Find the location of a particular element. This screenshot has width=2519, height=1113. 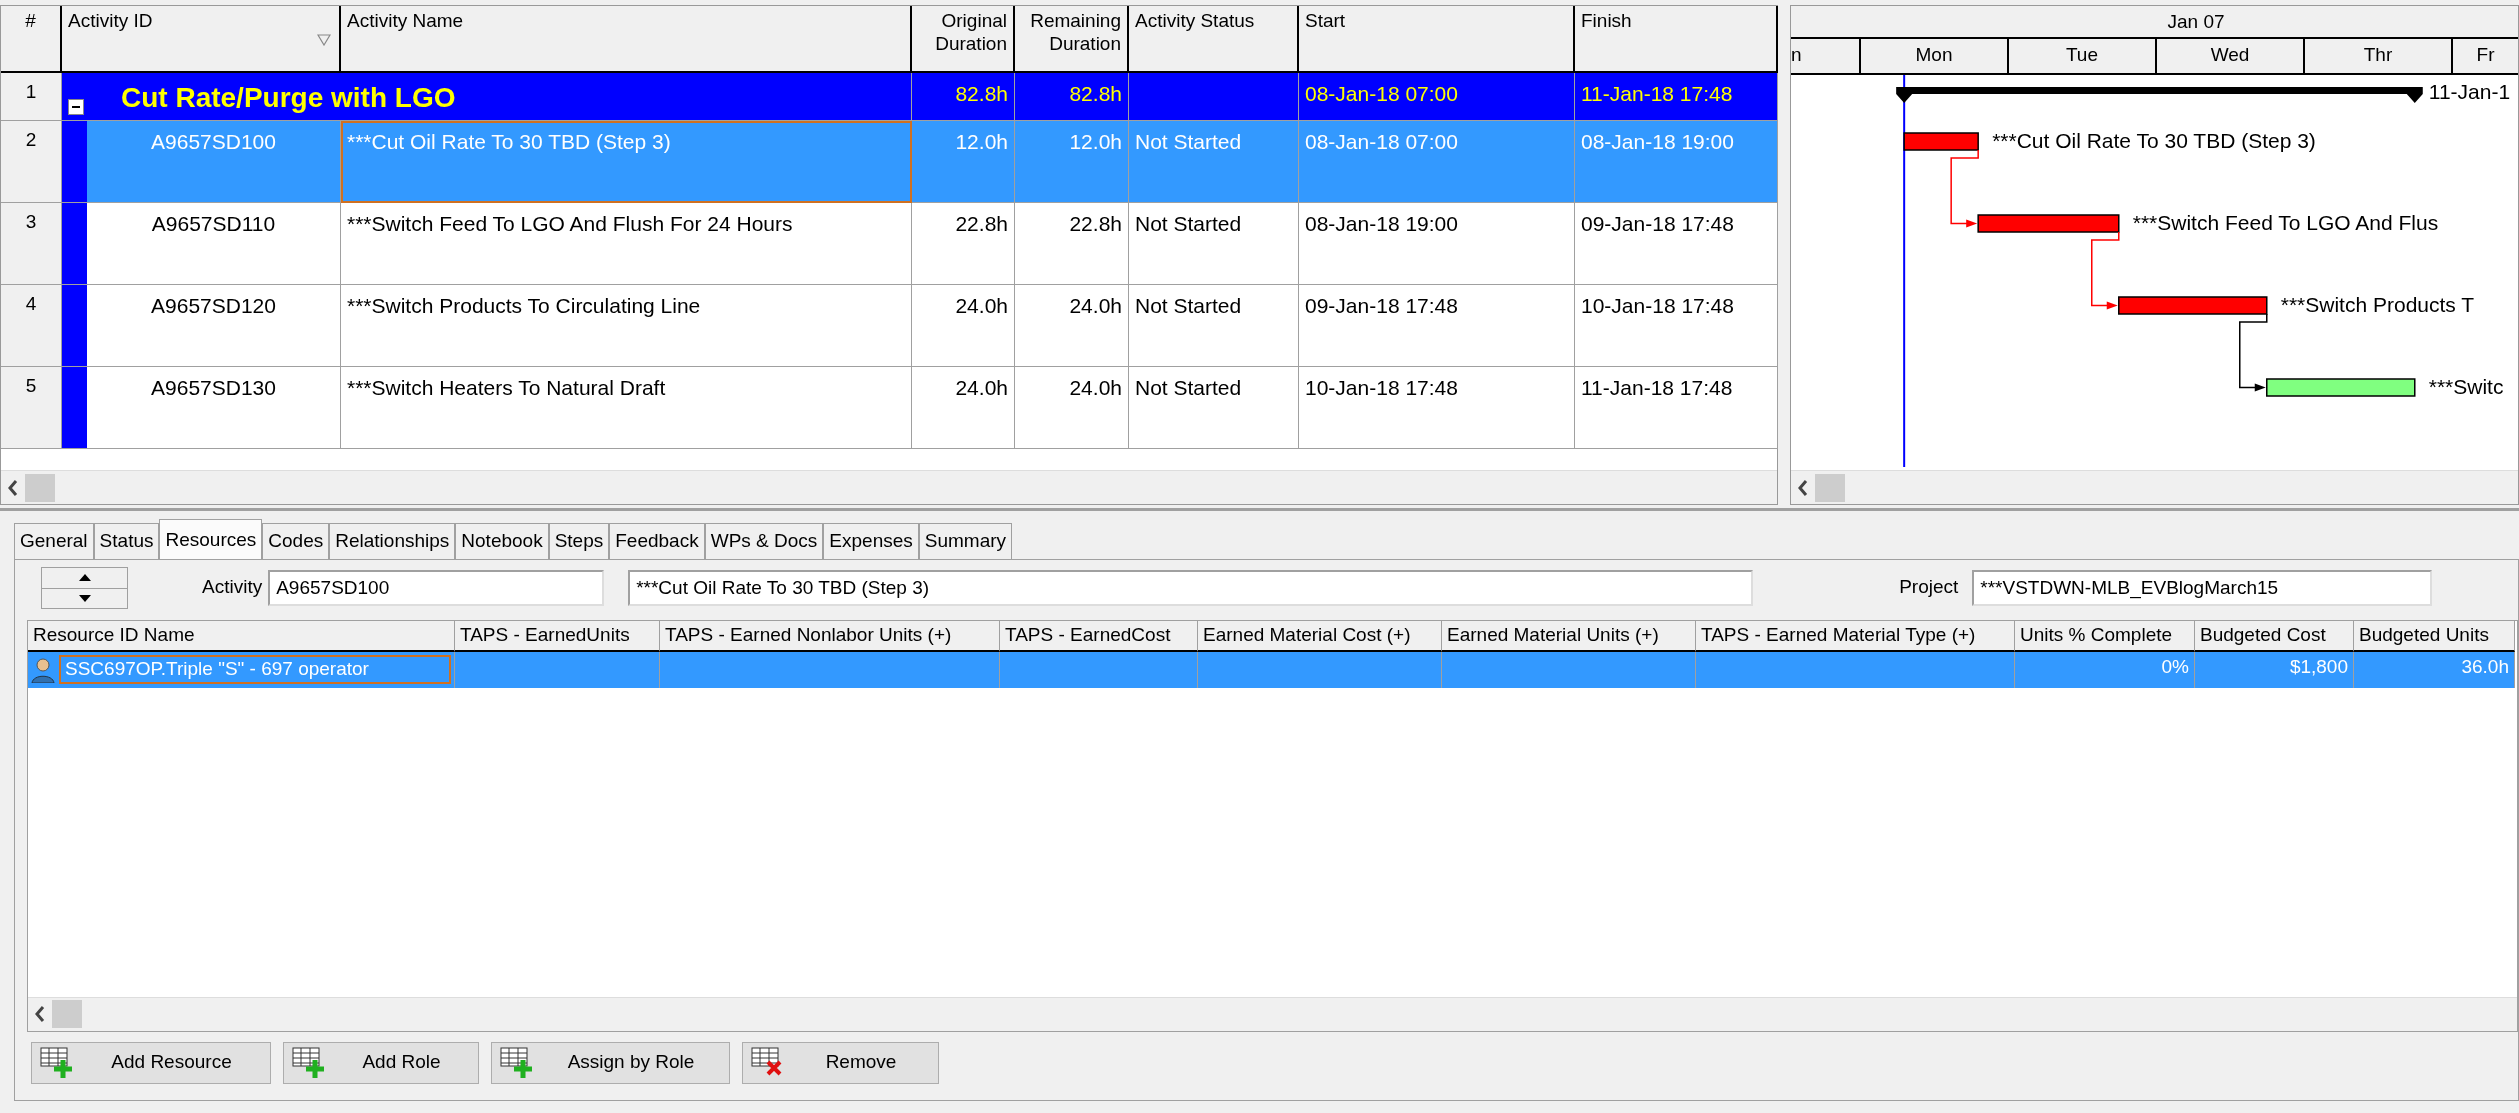

column-header: # is located at coordinates (31, 39).